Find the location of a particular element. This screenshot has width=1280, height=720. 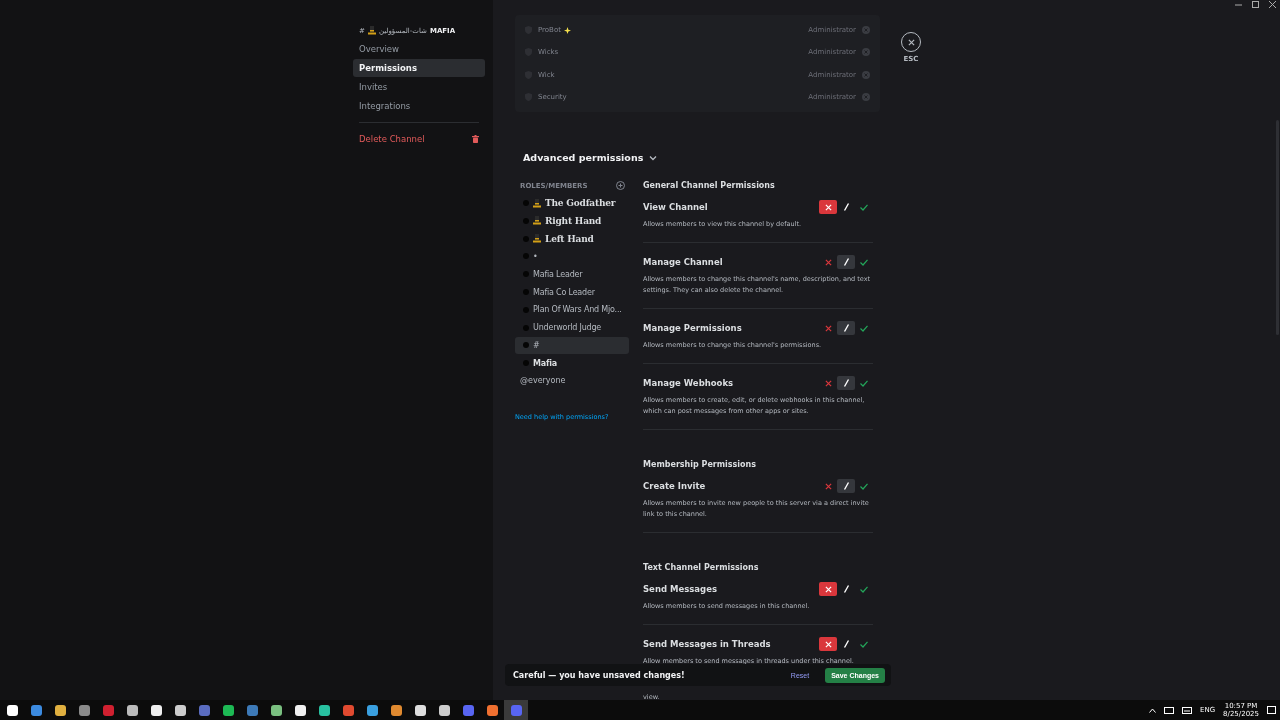

role-name: Right Hand is located at coordinates (573, 220).